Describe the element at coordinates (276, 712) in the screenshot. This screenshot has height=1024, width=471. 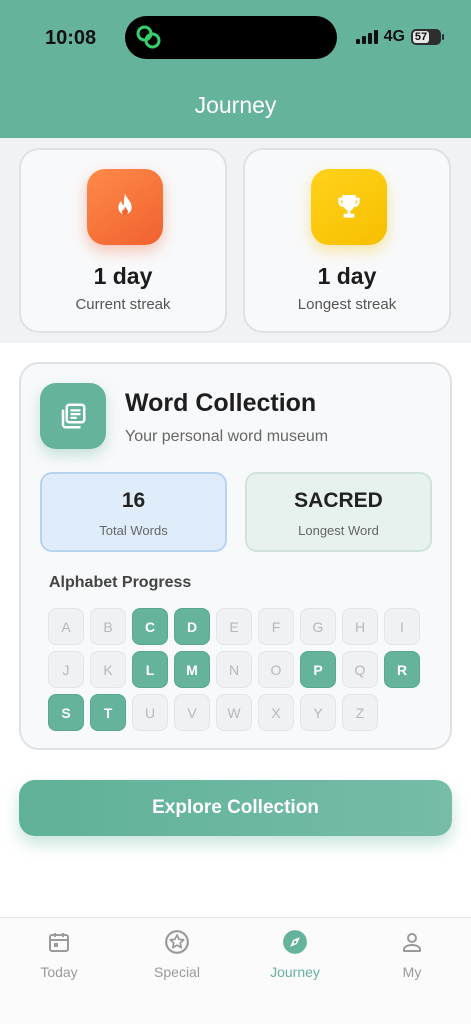
I see `letter-tile-x: X` at that location.